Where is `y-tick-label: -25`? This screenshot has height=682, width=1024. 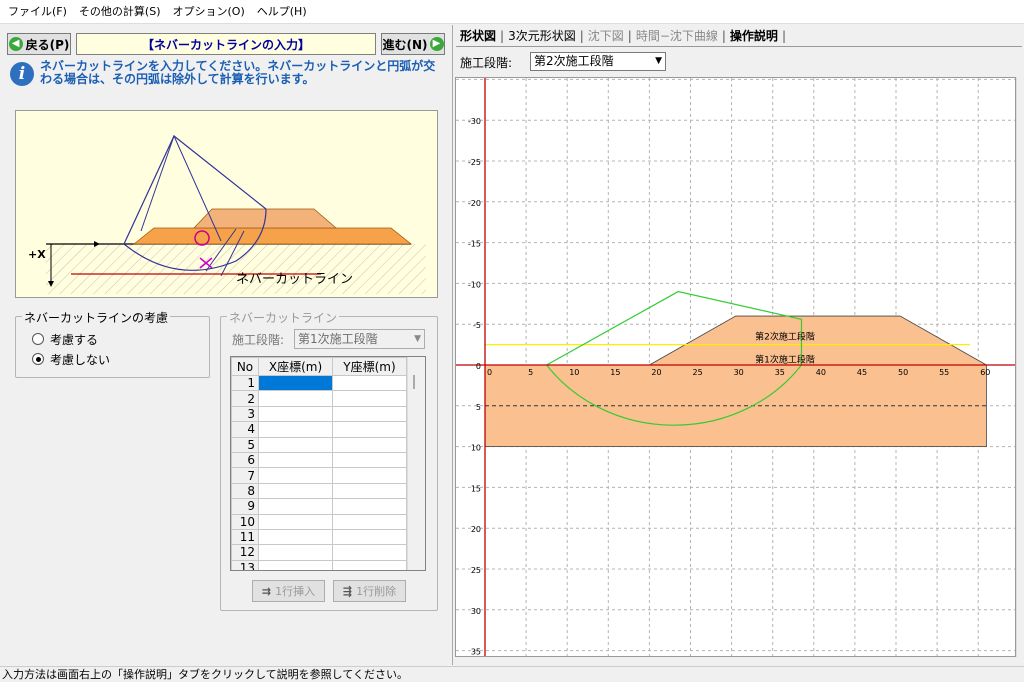 y-tick-label: -25 is located at coordinates (474, 162).